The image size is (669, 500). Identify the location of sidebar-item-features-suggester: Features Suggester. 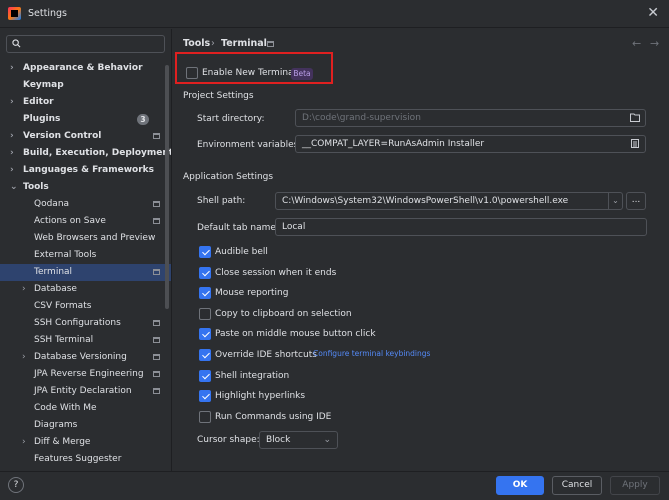
(85, 459).